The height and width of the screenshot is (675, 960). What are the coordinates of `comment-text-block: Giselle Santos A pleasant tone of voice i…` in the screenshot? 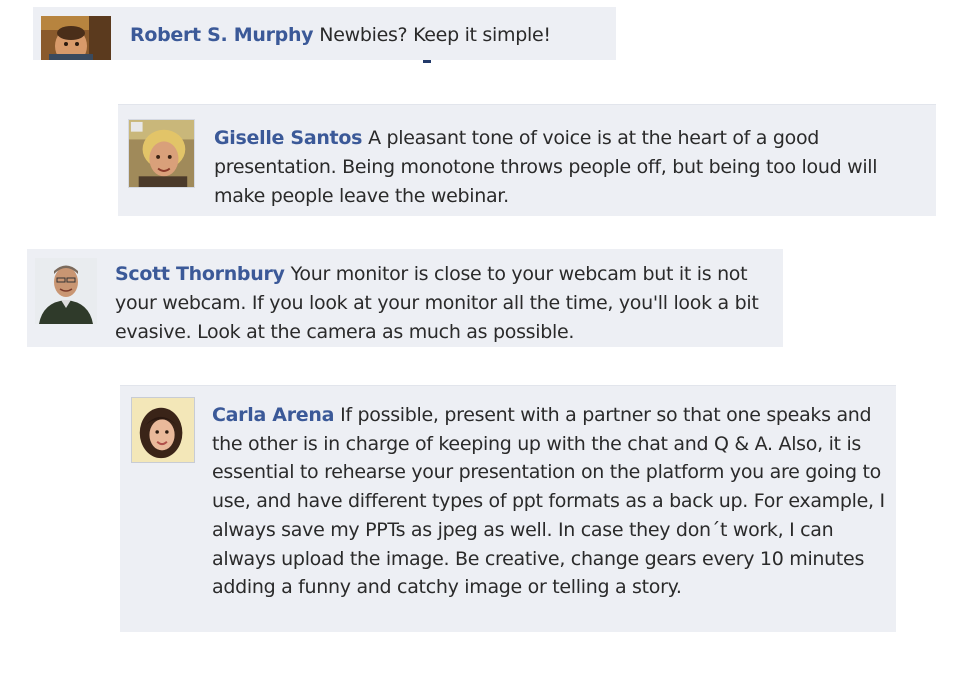 It's located at (570, 167).